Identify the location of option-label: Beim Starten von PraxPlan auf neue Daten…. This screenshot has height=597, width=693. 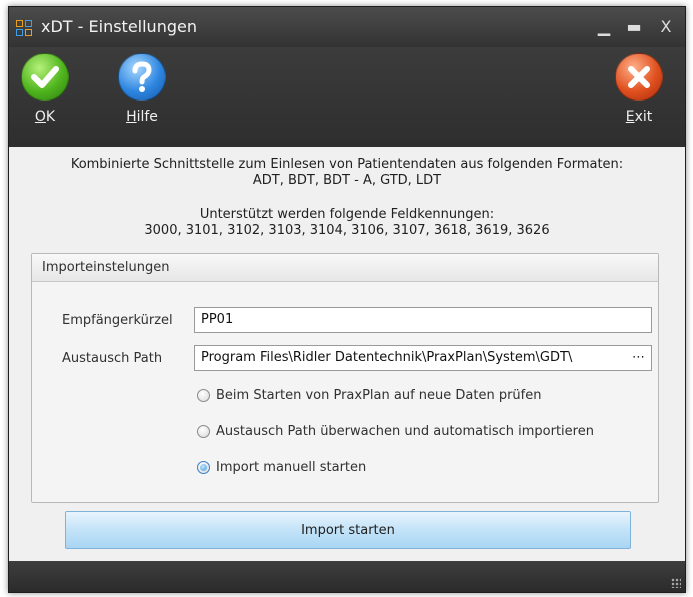
(379, 395).